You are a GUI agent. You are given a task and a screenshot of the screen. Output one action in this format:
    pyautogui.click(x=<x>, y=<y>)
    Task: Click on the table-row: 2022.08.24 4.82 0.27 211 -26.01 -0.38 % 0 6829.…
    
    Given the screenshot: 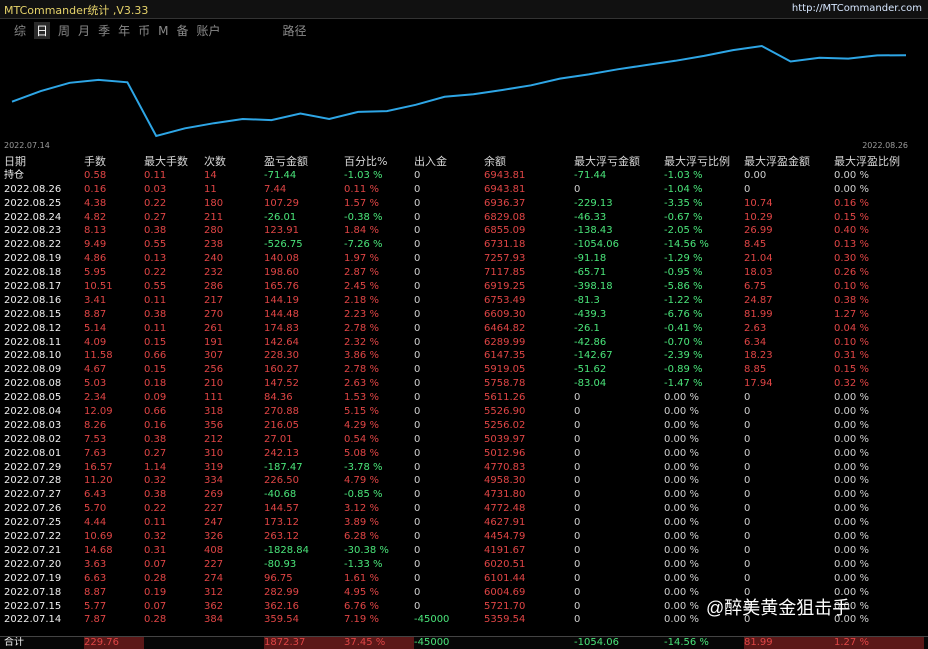 What is the action you would take?
    pyautogui.click(x=464, y=218)
    